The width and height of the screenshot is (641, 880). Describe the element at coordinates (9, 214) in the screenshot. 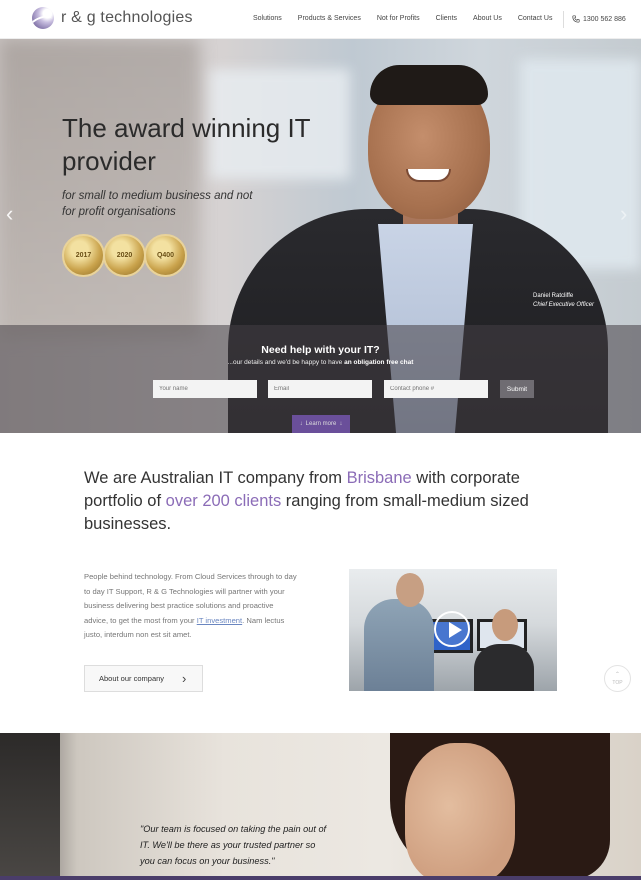

I see `slider-prev-arrow-icon: ‹` at that location.